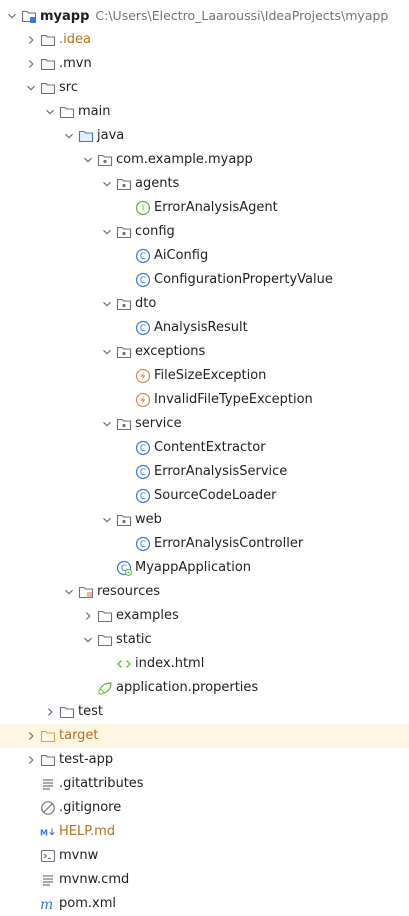  I want to click on tree-item-label: .idea, so click(75, 40).